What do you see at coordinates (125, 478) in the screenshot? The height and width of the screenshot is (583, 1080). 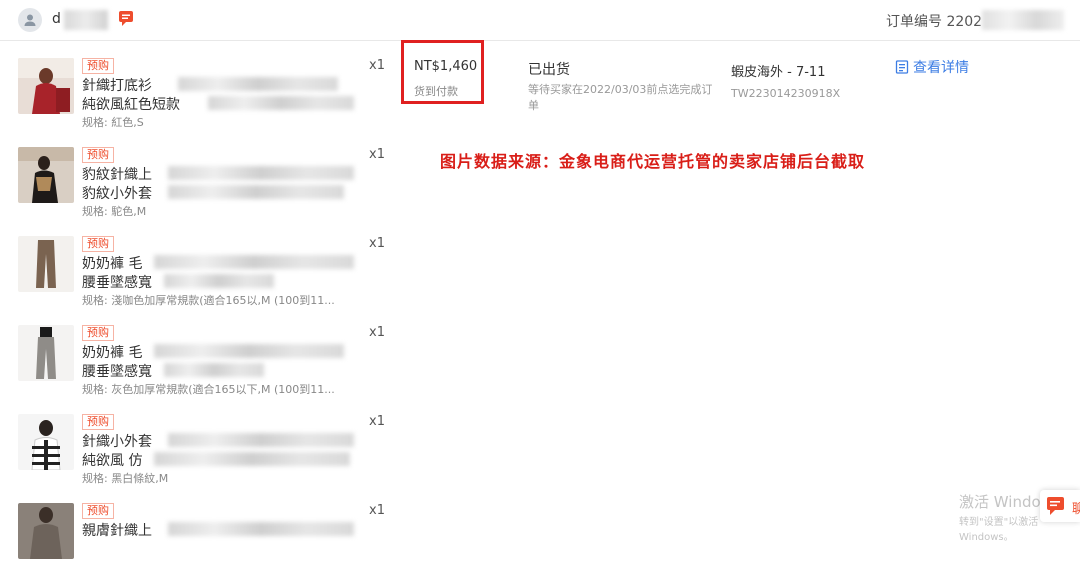 I see `product-spec: 规格: 黑白條紋,M` at bounding box center [125, 478].